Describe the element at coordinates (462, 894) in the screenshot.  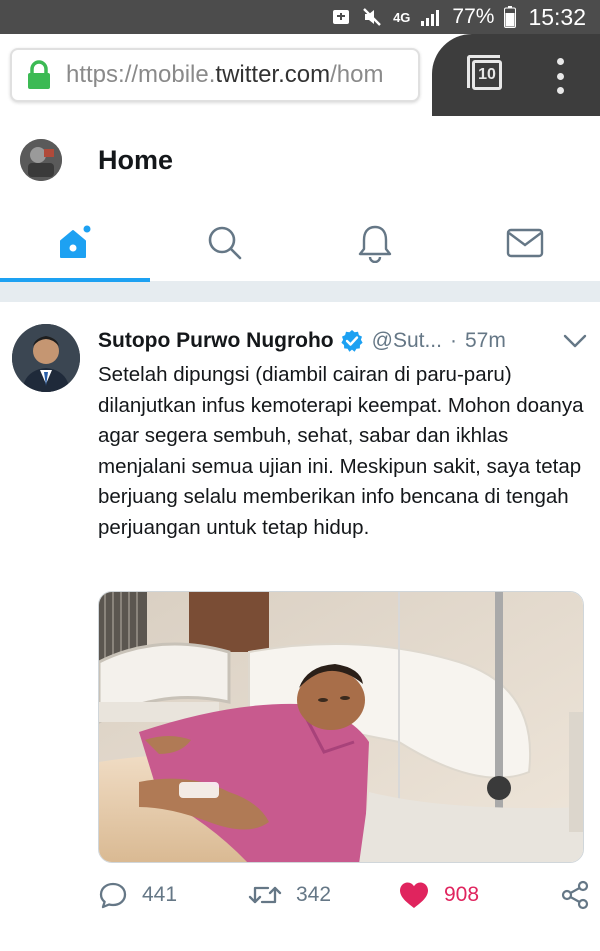
I see `like-count: 908` at that location.